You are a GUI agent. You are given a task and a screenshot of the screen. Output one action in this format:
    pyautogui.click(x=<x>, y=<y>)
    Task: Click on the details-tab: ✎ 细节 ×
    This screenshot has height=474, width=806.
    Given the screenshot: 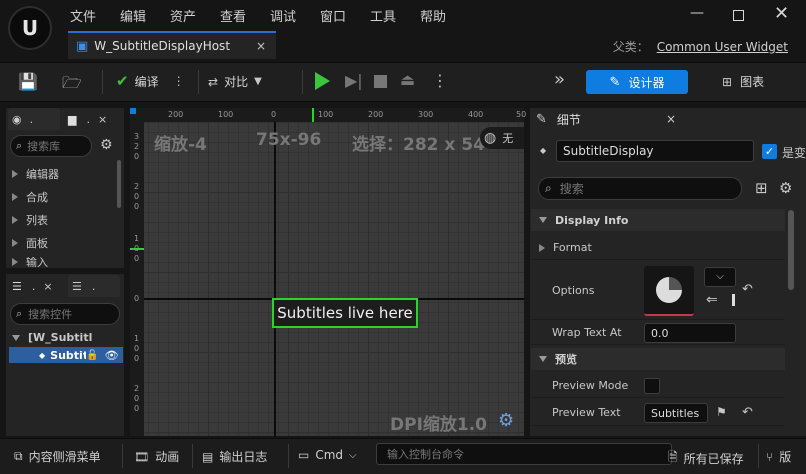 What is the action you would take?
    pyautogui.click(x=609, y=119)
    